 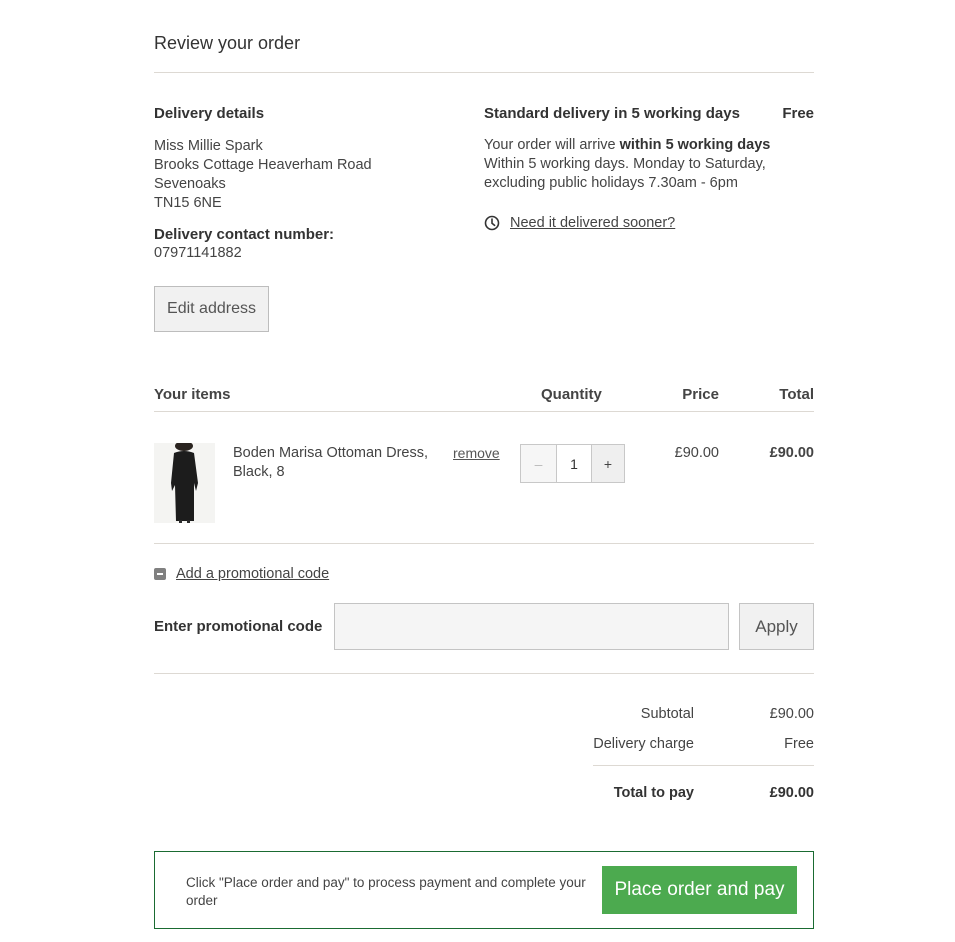 What do you see at coordinates (643, 744) in the screenshot?
I see `delivery-charge-label: Delivery charge` at bounding box center [643, 744].